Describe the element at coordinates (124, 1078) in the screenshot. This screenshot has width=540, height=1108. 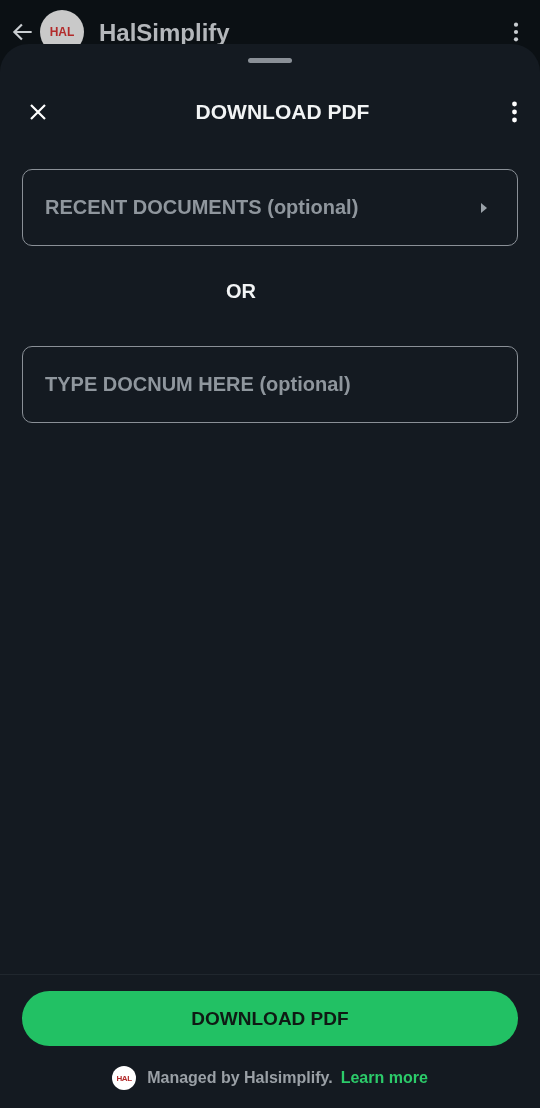
I see `logo: HAL` at that location.